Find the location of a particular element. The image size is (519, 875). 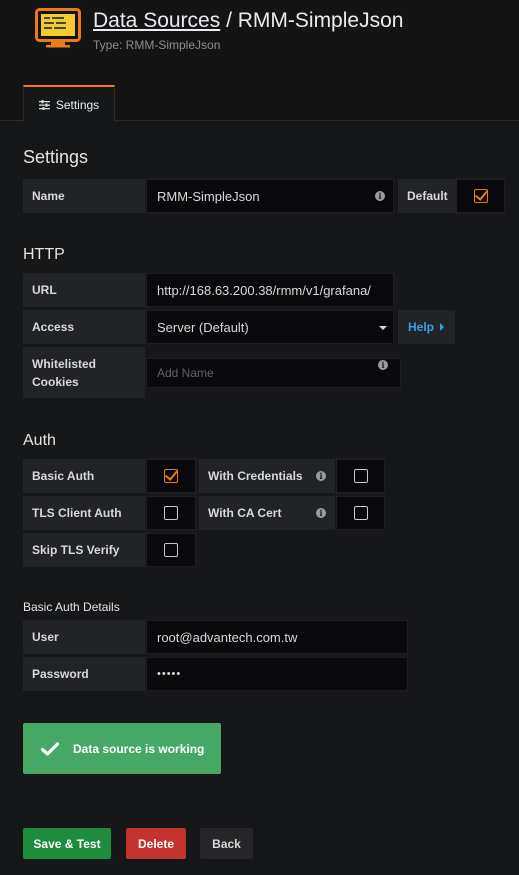

default-label: Default is located at coordinates (427, 196).